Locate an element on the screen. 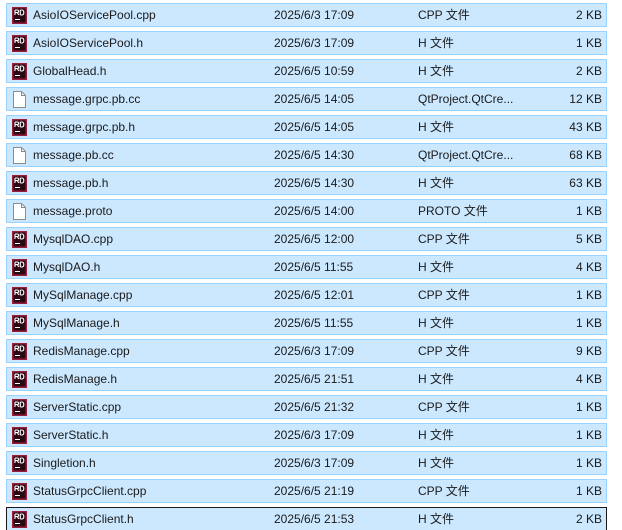 This screenshot has width=622, height=530. file-name: MySqlManage.h is located at coordinates (76, 323).